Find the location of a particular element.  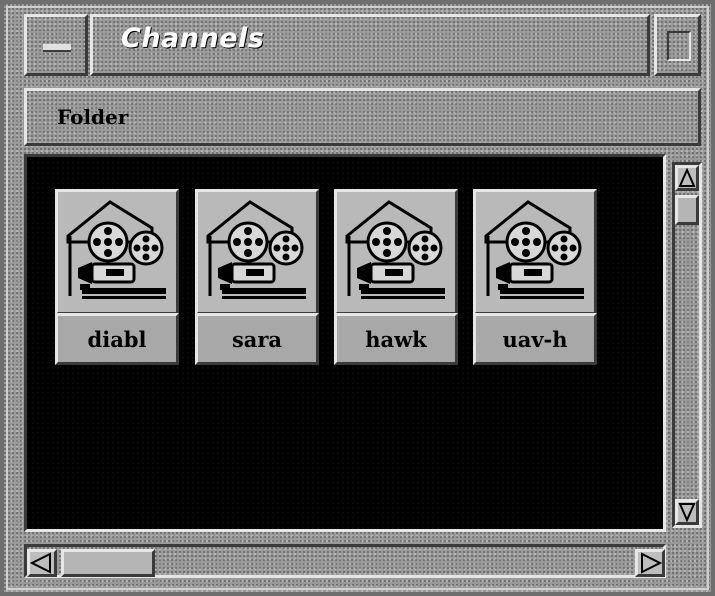

channel-icon-sara: sara is located at coordinates (257, 289).